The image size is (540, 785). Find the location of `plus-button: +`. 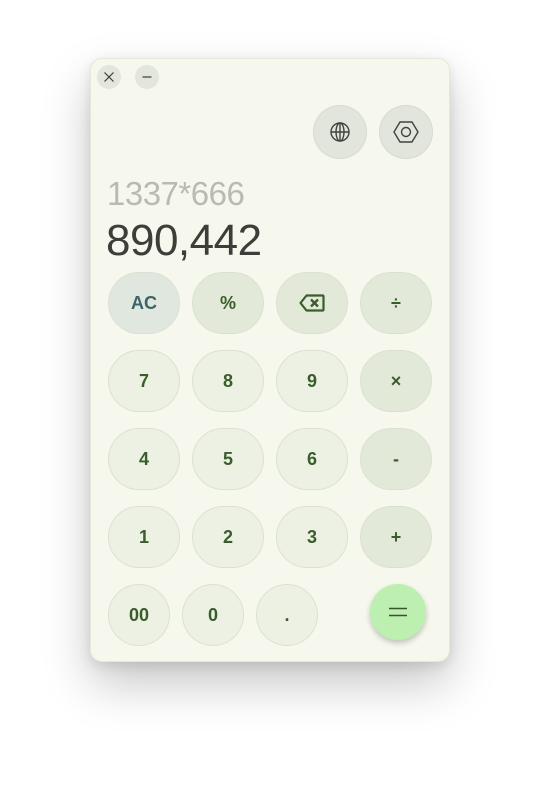

plus-button: + is located at coordinates (396, 537).